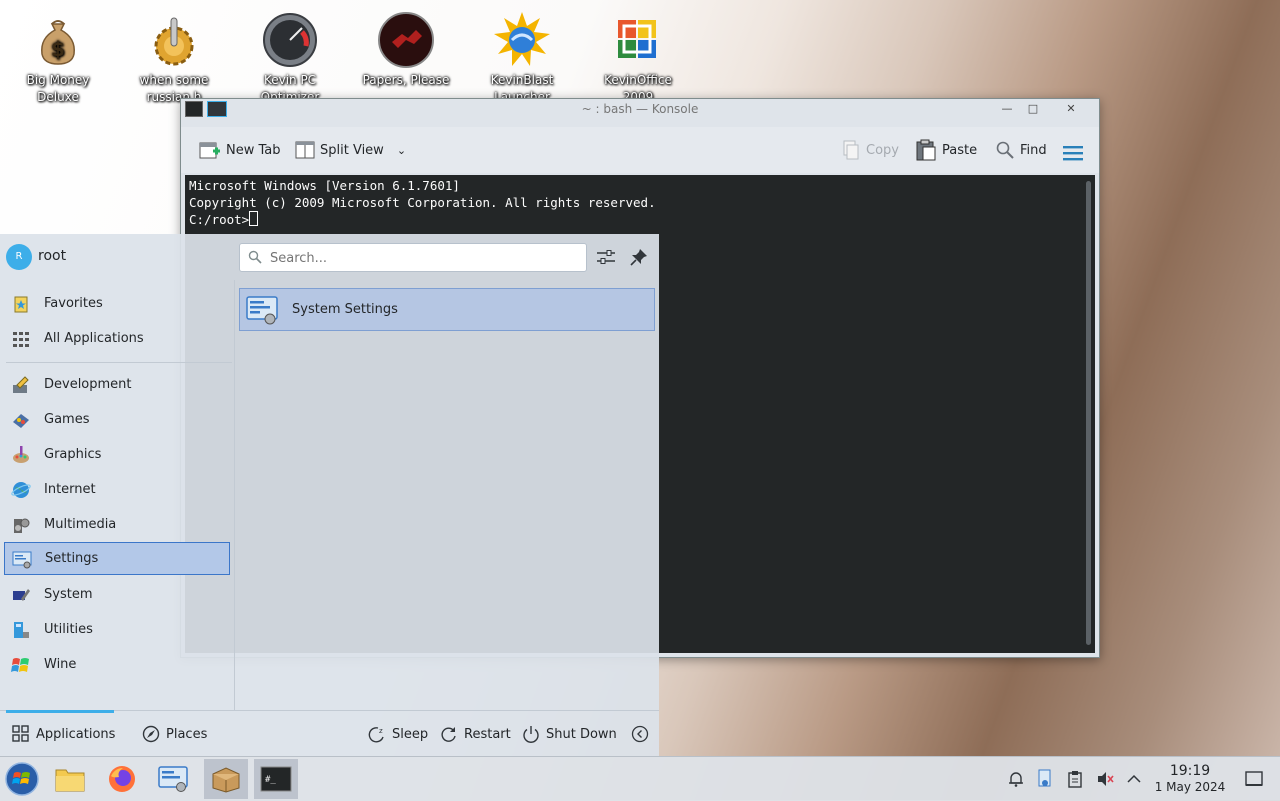  What do you see at coordinates (174, 40) in the screenshot?
I see `joystick-gear-icon` at bounding box center [174, 40].